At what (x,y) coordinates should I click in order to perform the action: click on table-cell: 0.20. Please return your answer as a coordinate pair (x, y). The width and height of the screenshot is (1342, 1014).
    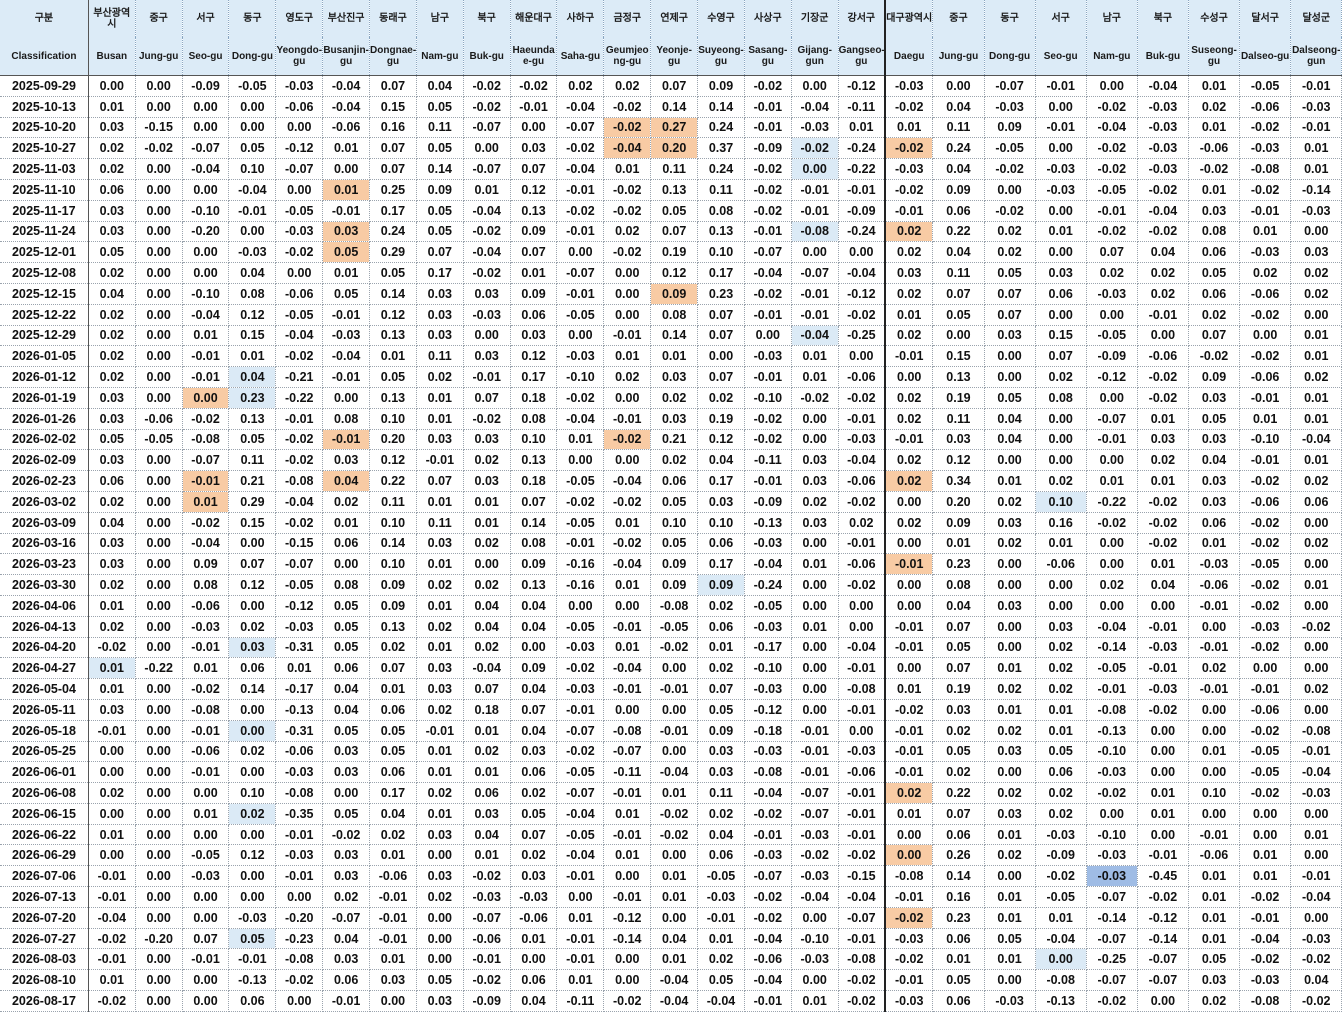
    Looking at the image, I should click on (958, 502).